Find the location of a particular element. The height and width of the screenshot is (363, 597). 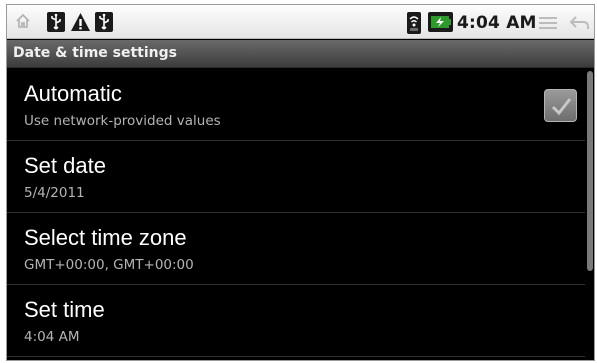

status-bar: 4:04 AM is located at coordinates (300, 22).